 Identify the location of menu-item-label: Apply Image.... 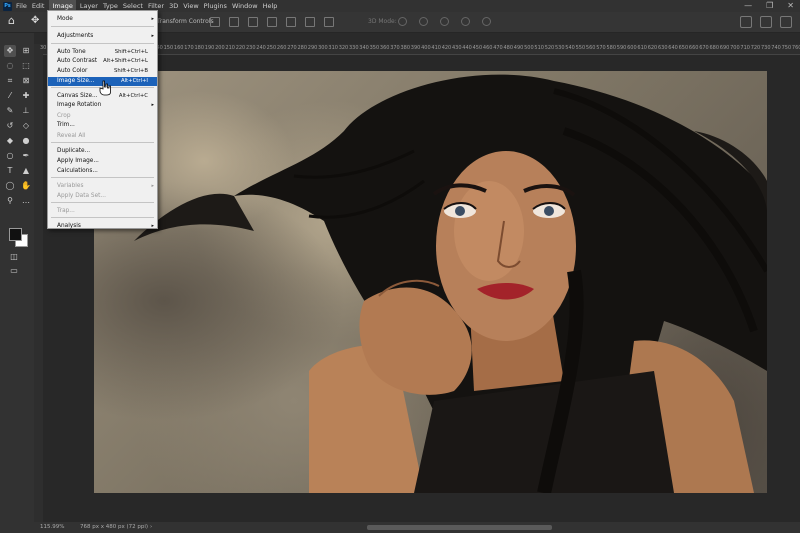
(78, 161).